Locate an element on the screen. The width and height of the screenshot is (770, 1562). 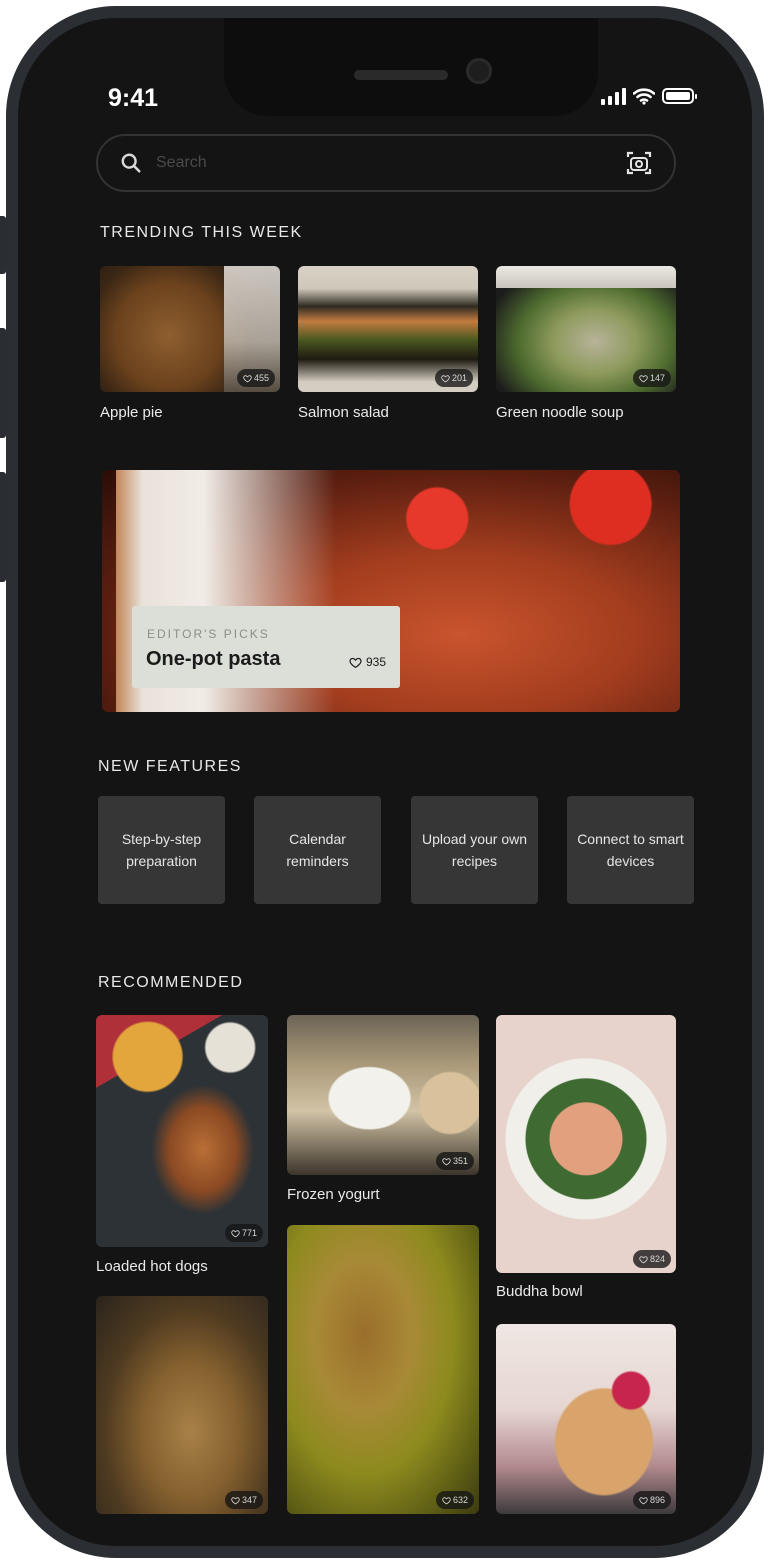
section-title-trending: TRENDING THIS WEEK is located at coordinates (201, 232).